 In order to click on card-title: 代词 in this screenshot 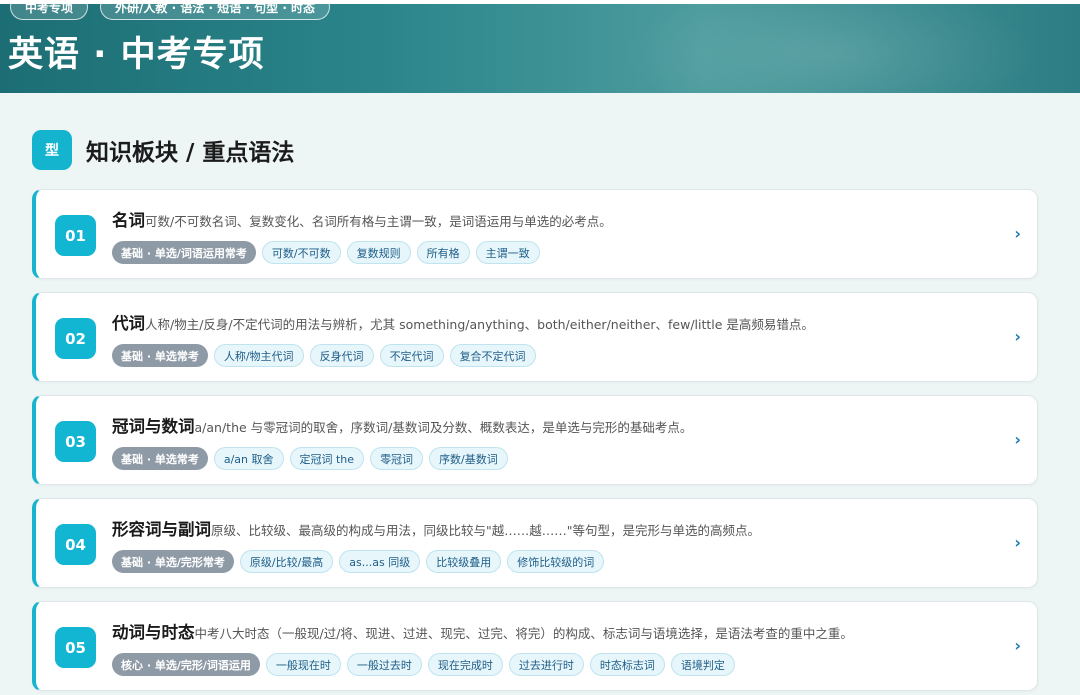, I will do `click(128, 323)`.